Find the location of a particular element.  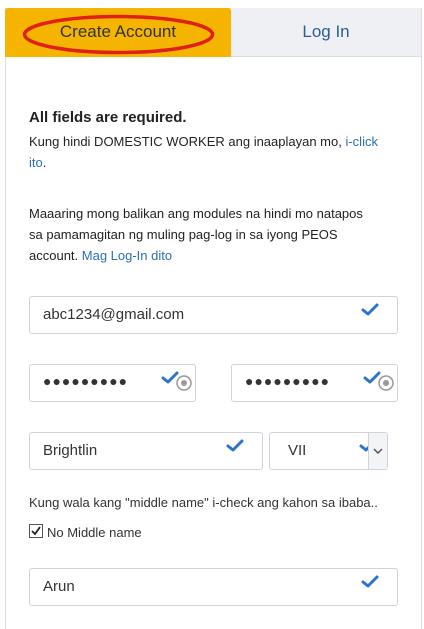

password-value: ●●●●●●●●● is located at coordinates (86, 381).